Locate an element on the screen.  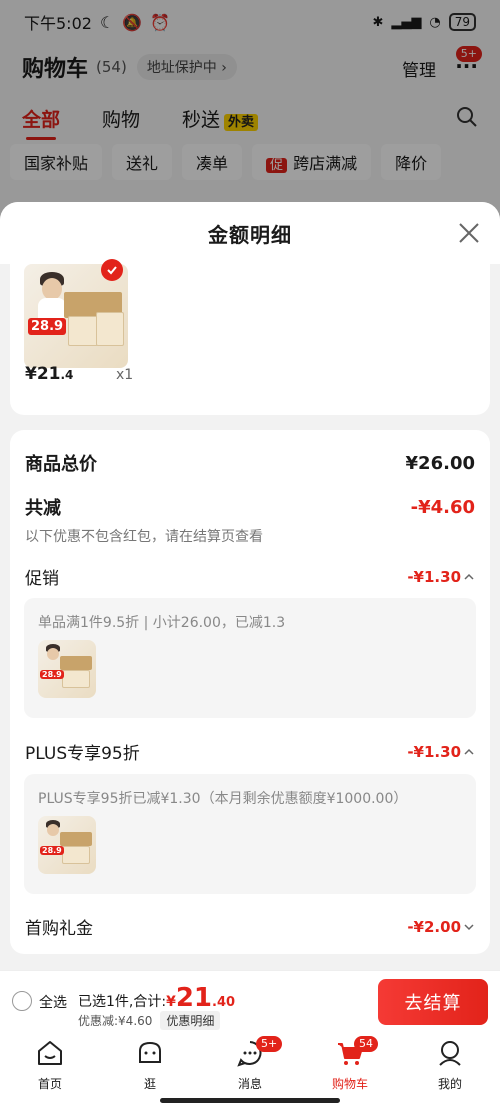
select-all-checkbox is located at coordinates (22, 1001).